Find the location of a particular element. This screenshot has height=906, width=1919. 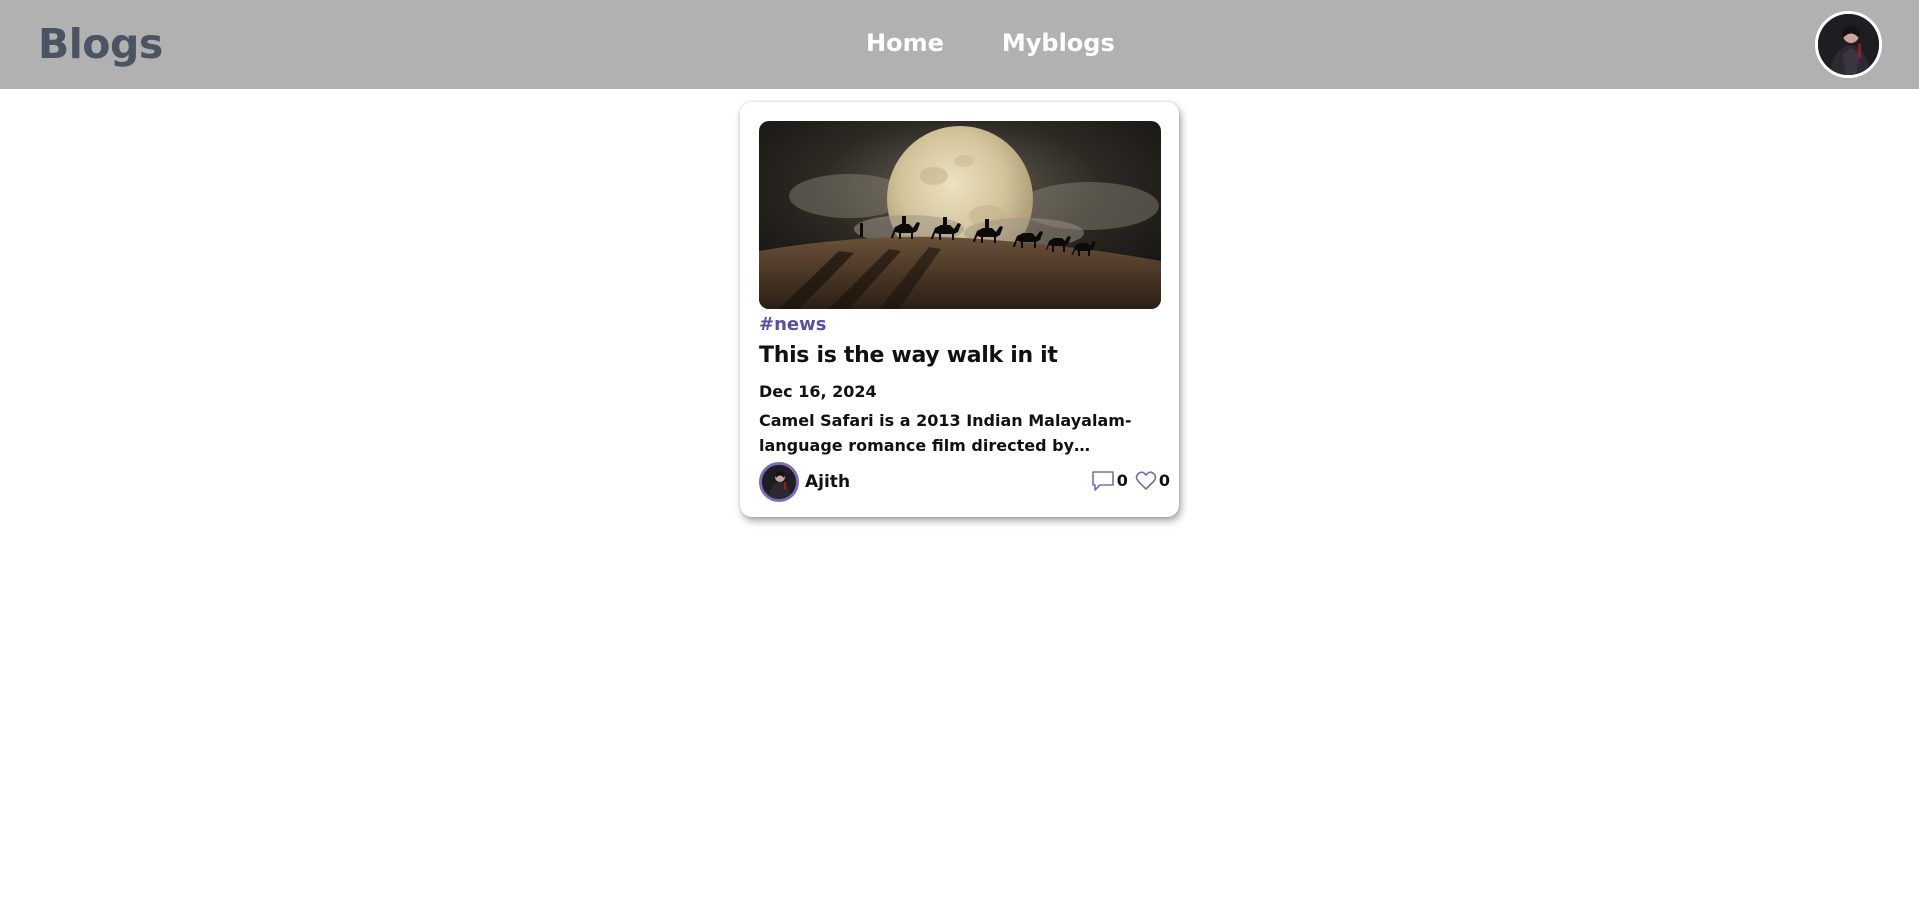

blog-date: Dec 16, 2024 is located at coordinates (818, 391).